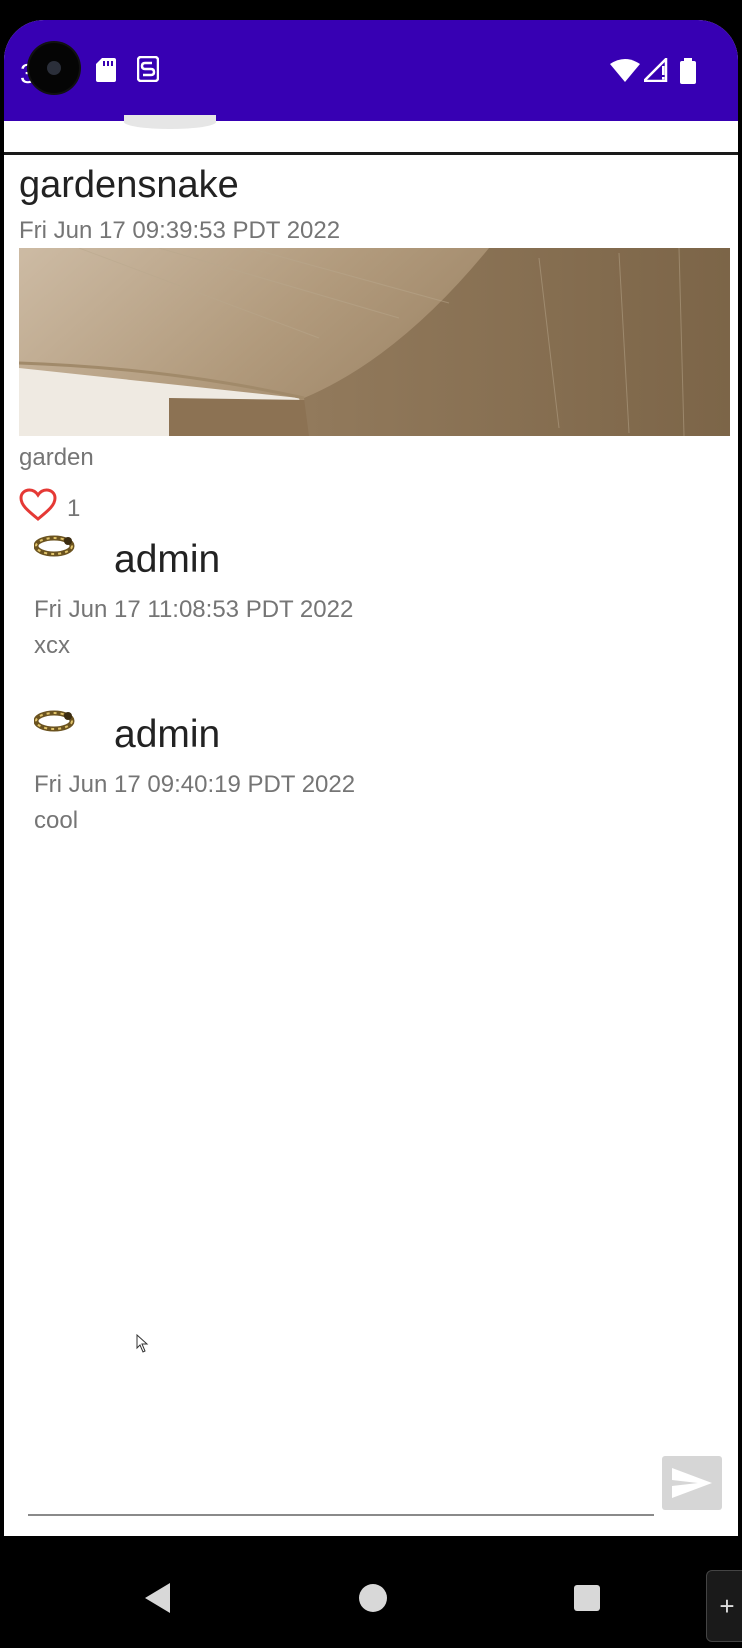 Image resolution: width=742 pixels, height=1648 pixels. What do you see at coordinates (129, 185) in the screenshot?
I see `post-author: gardensnake` at bounding box center [129, 185].